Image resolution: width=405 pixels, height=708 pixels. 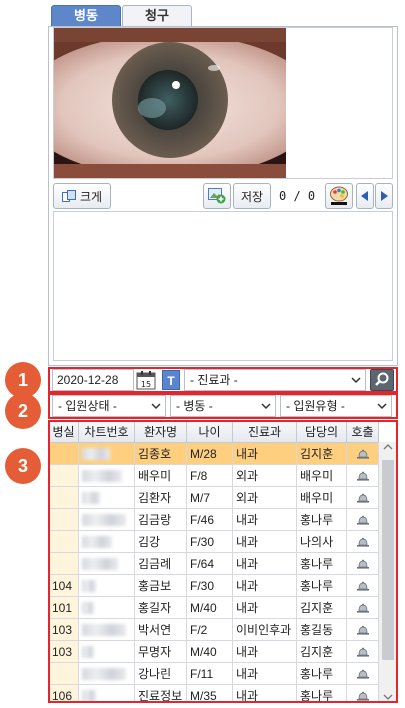 I want to click on image-toolbar: 크게 저장 0 / 0, so click(x=223, y=196).